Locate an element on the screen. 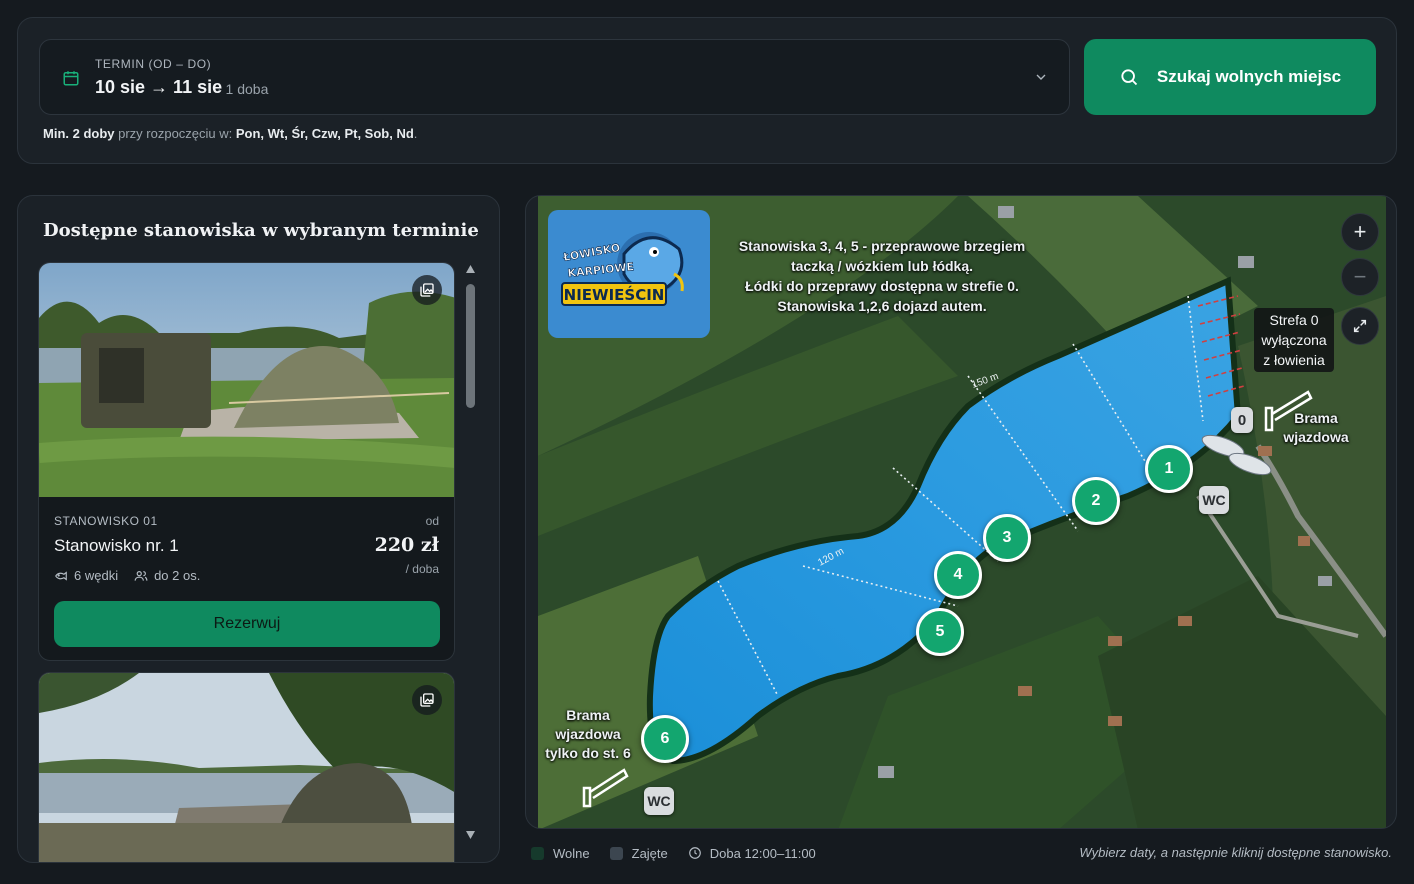 This screenshot has width=1414, height=884. zone-0-line: wyłączona is located at coordinates (1294, 340).